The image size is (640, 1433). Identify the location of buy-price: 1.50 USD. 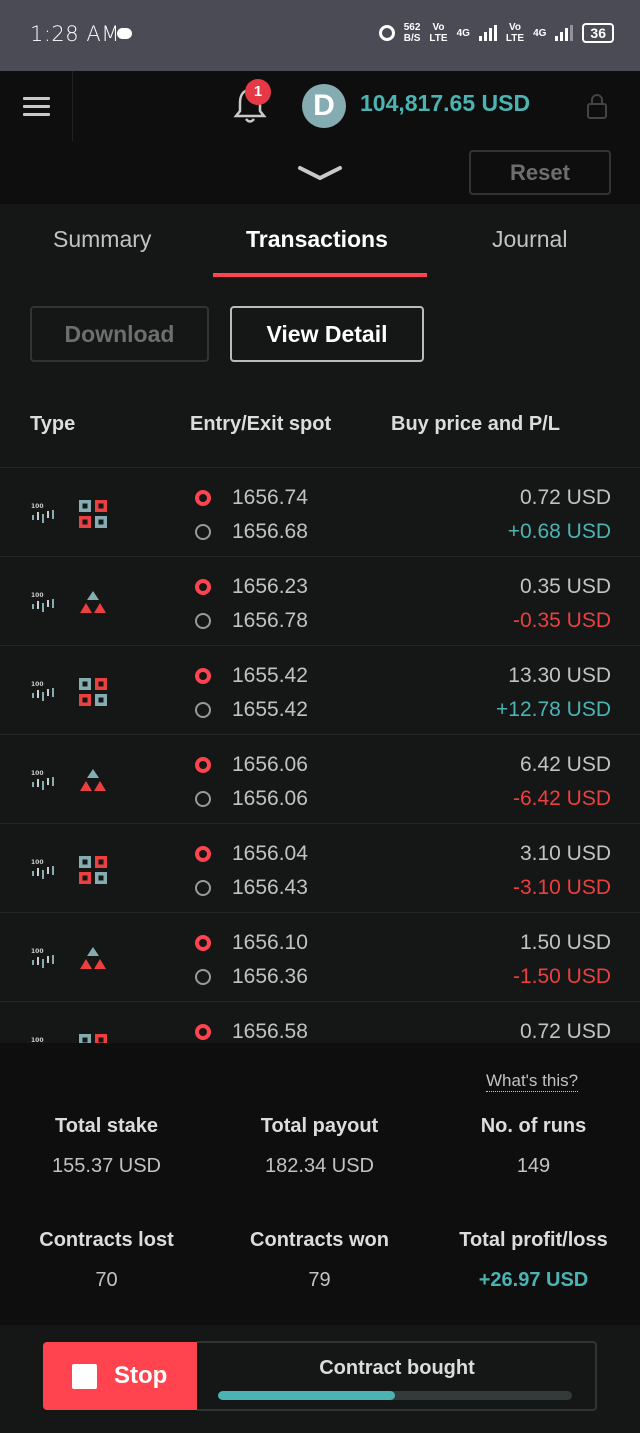
(565, 942).